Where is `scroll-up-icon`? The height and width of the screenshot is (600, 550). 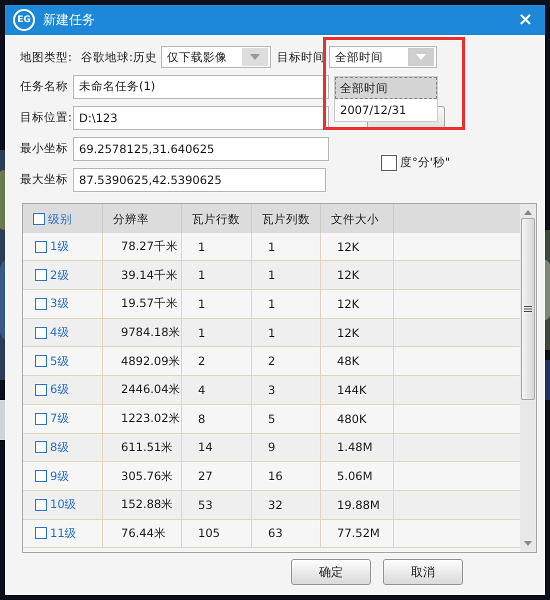 scroll-up-icon is located at coordinates (528, 212).